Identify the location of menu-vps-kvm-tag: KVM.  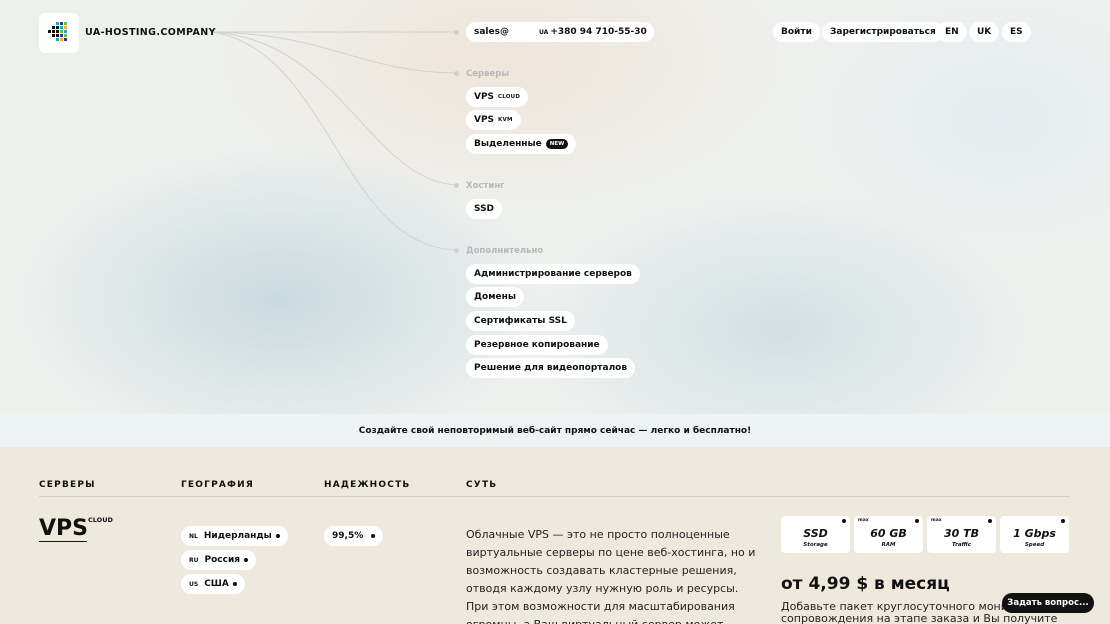
(505, 120).